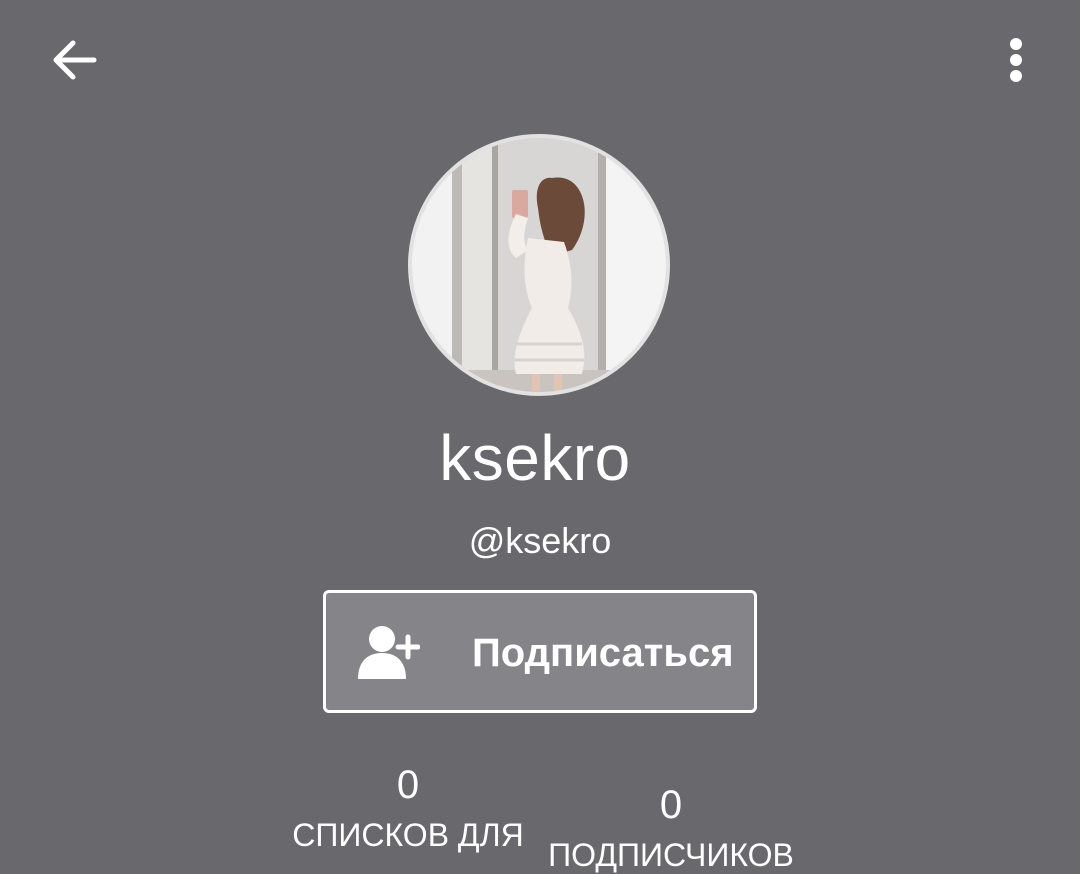  I want to click on stat-lists: 0 СПИСКОВ ДЛЯ, so click(408, 807).